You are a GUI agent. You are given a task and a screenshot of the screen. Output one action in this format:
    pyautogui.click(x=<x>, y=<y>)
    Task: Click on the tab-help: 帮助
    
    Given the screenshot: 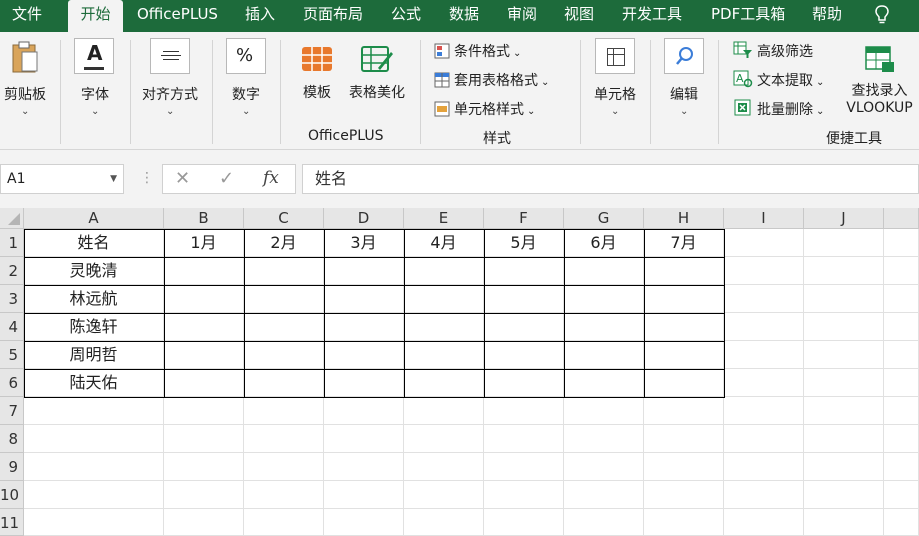 What is the action you would take?
    pyautogui.click(x=827, y=16)
    